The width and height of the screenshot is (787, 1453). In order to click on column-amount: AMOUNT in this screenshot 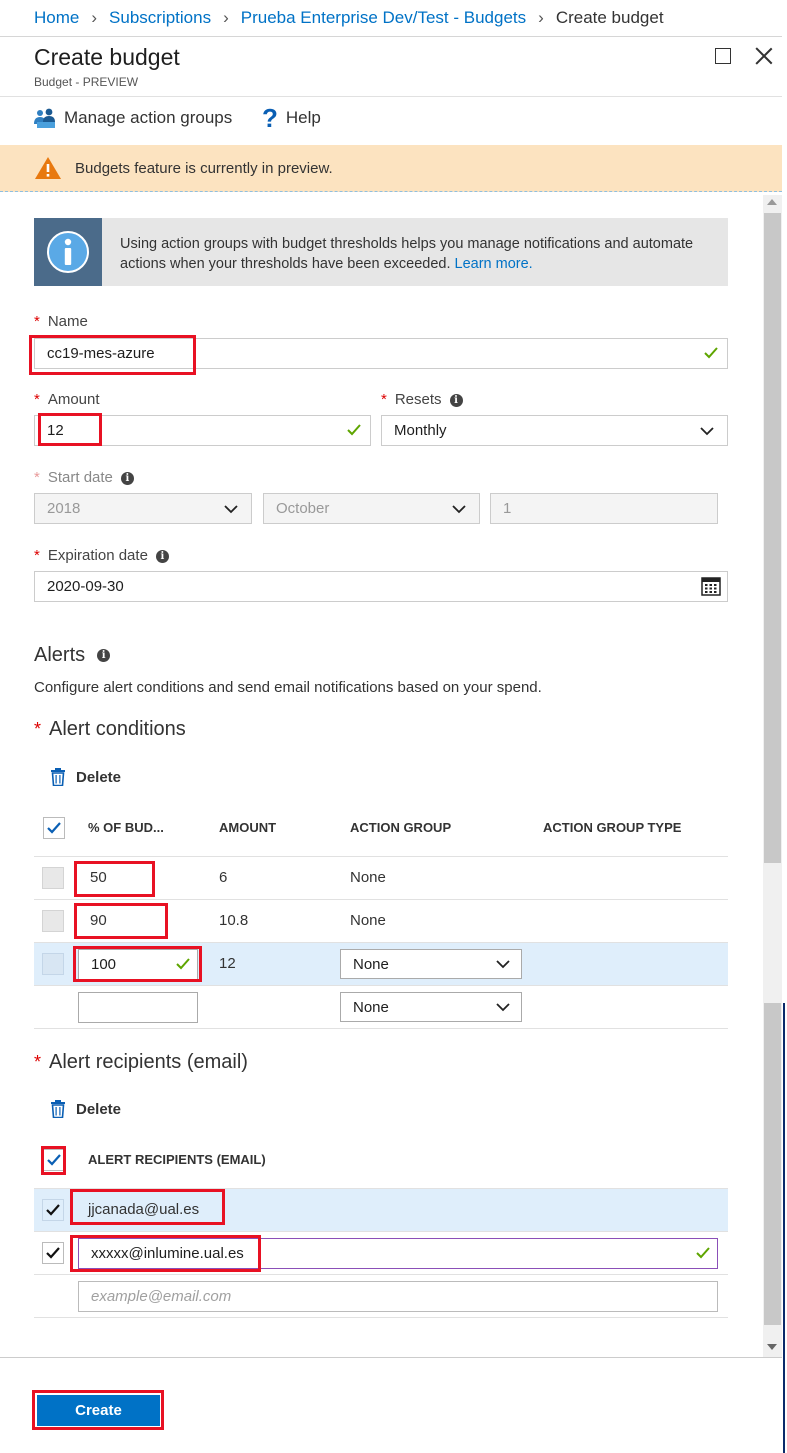, I will do `click(247, 827)`.